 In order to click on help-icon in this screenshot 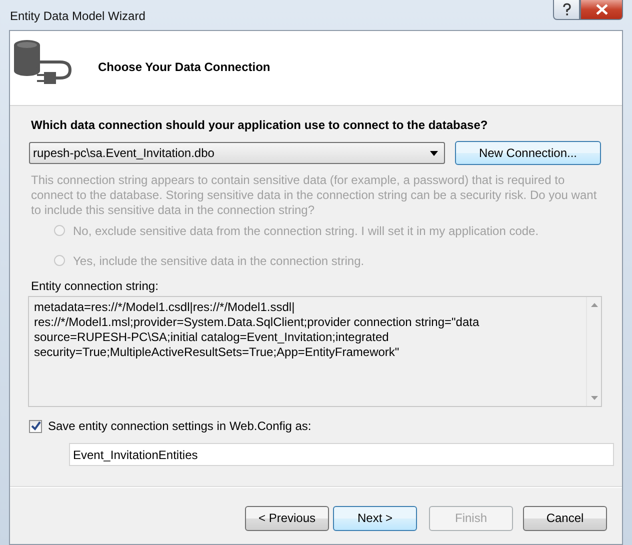, I will do `click(566, 9)`.